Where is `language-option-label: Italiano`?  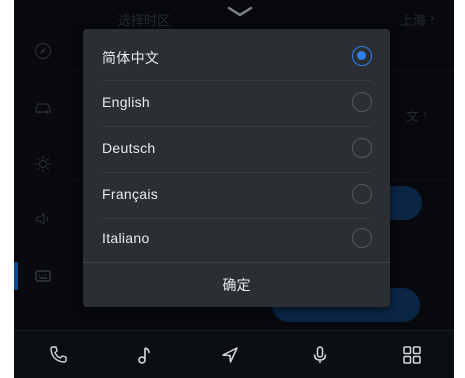 language-option-label: Italiano is located at coordinates (126, 238).